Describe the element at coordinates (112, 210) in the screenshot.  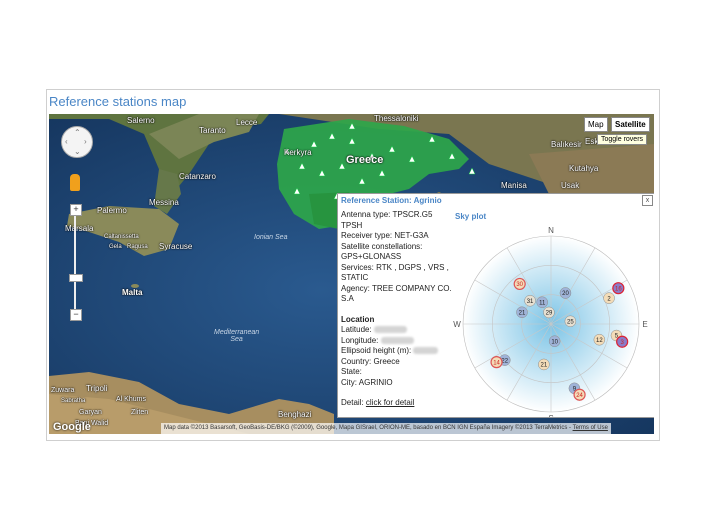
I see `city-label: Palermo` at that location.